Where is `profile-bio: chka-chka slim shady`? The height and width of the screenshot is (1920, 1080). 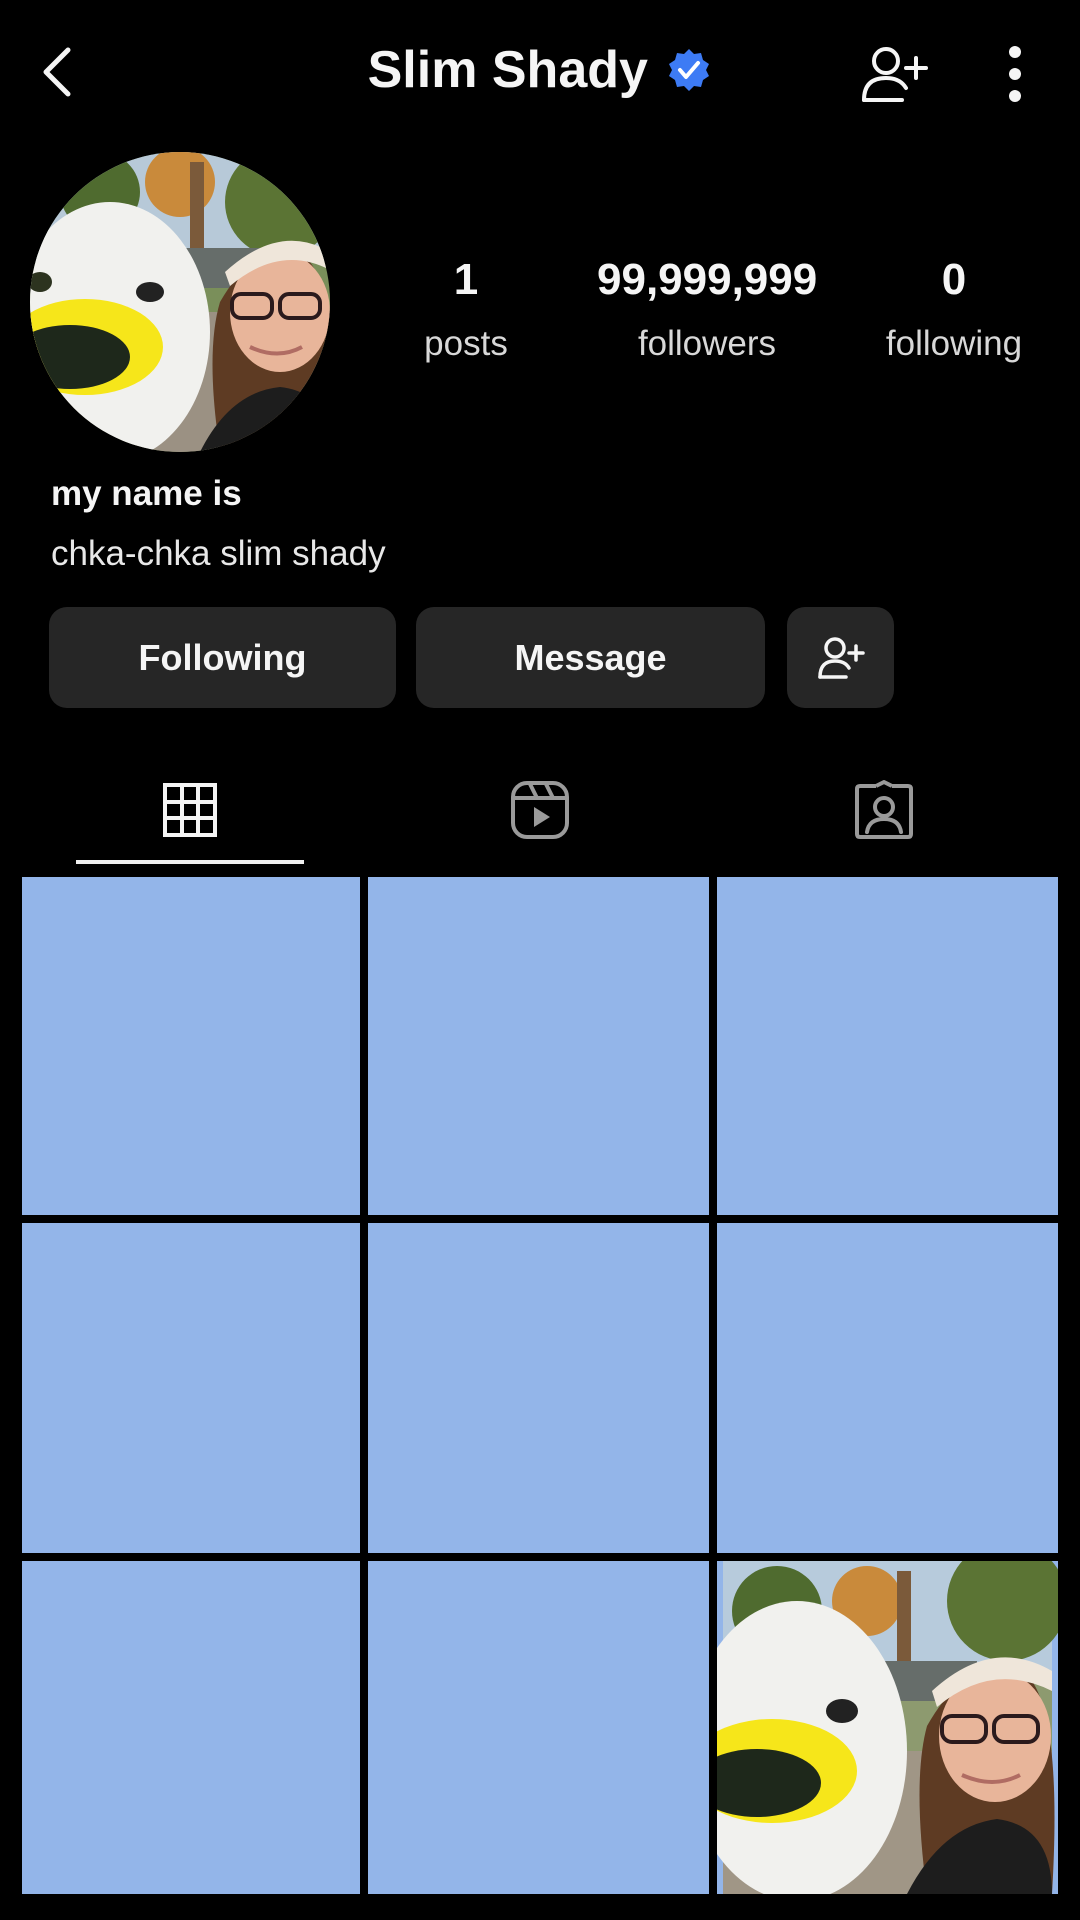 profile-bio: chka-chka slim shady is located at coordinates (218, 553).